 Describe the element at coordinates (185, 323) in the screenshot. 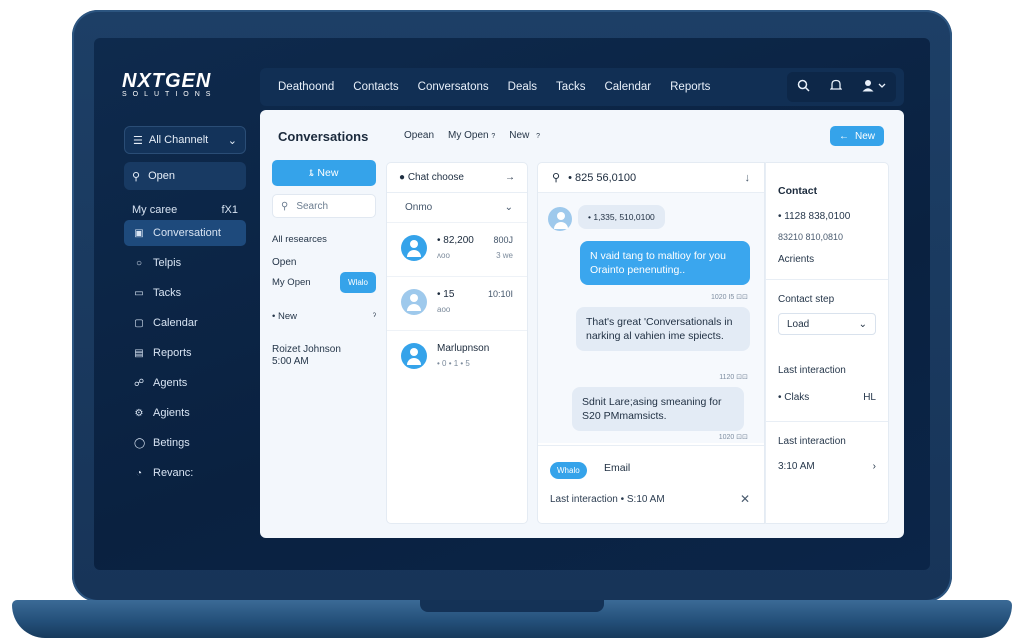

I see `sidebar-item-calendar: ▢ Calendar` at that location.